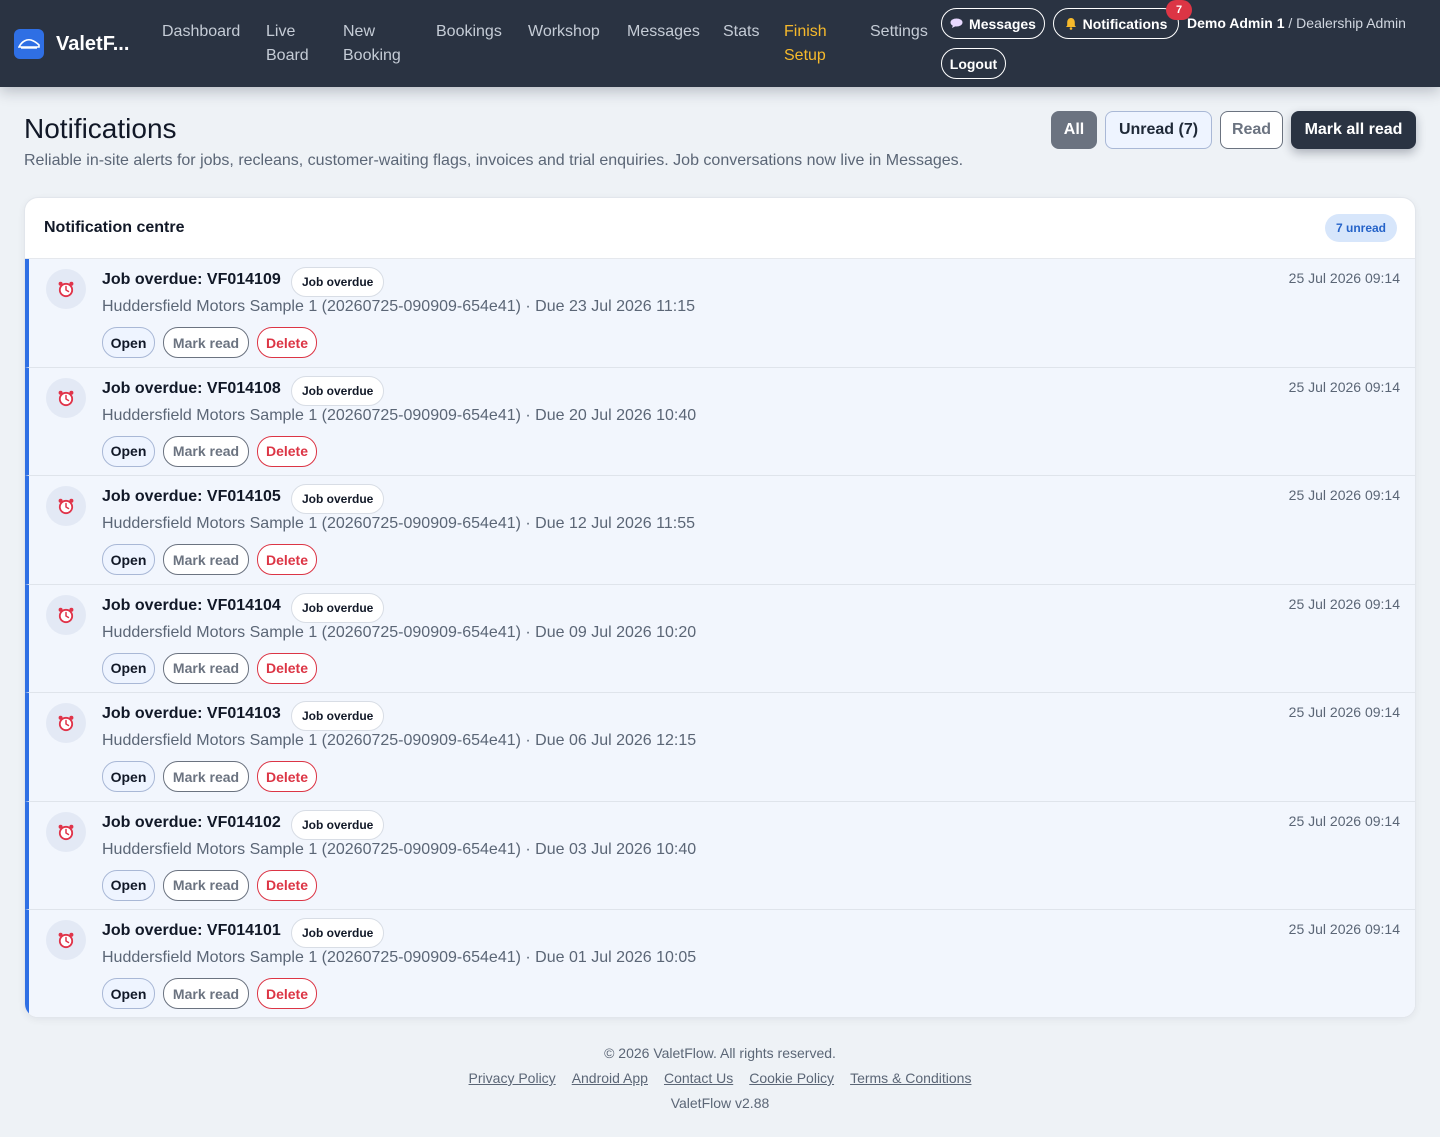 The height and width of the screenshot is (1137, 1440). I want to click on footer-version: ValetFlow v2.88, so click(720, 1103).